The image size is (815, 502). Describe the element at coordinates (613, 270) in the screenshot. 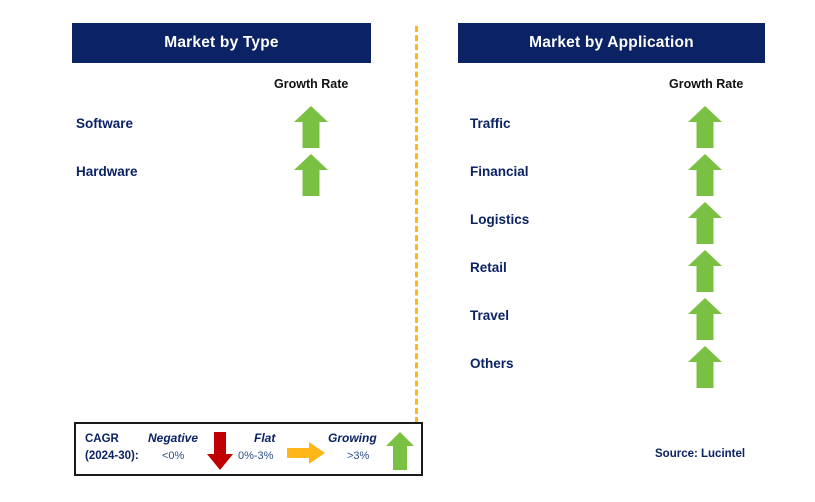

I see `market-row: Retail` at that location.